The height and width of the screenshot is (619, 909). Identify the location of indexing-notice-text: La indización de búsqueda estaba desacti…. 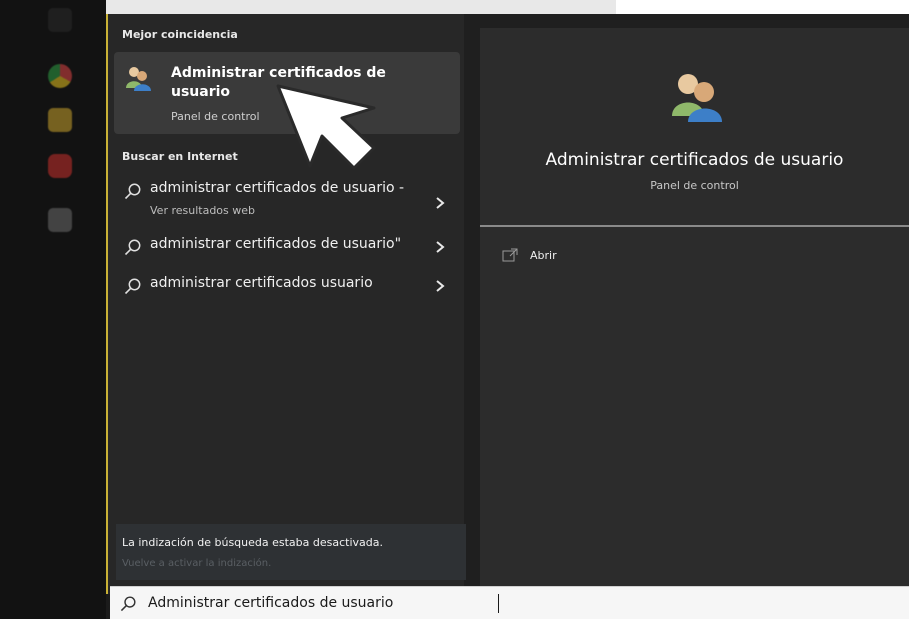
(253, 542).